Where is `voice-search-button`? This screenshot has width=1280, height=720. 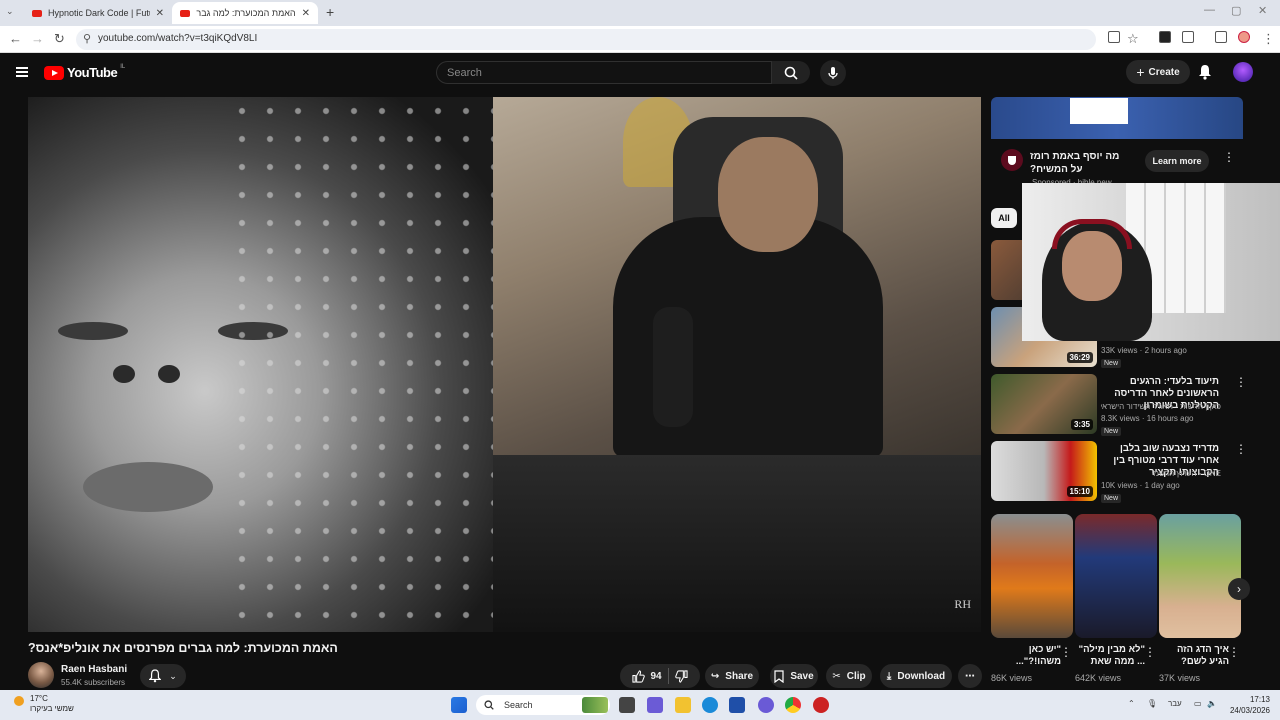 voice-search-button is located at coordinates (833, 73).